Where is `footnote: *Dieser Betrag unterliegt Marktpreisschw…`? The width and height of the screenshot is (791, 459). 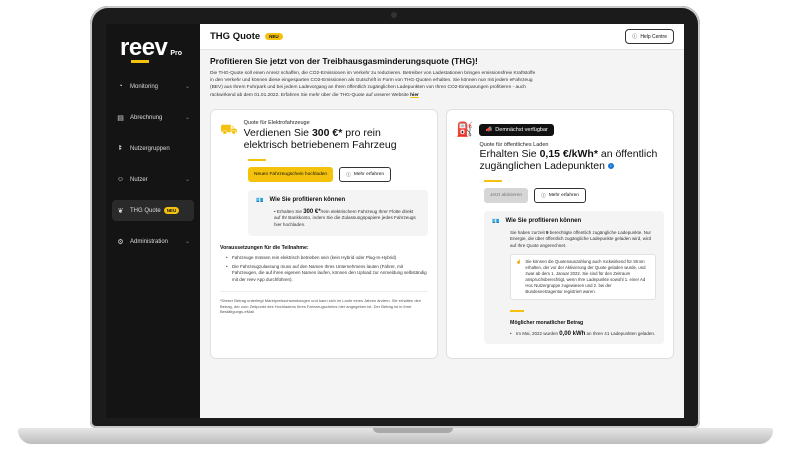 footnote: *Dieser Betrag unterliegt Marktpreisschw… is located at coordinates (324, 303).